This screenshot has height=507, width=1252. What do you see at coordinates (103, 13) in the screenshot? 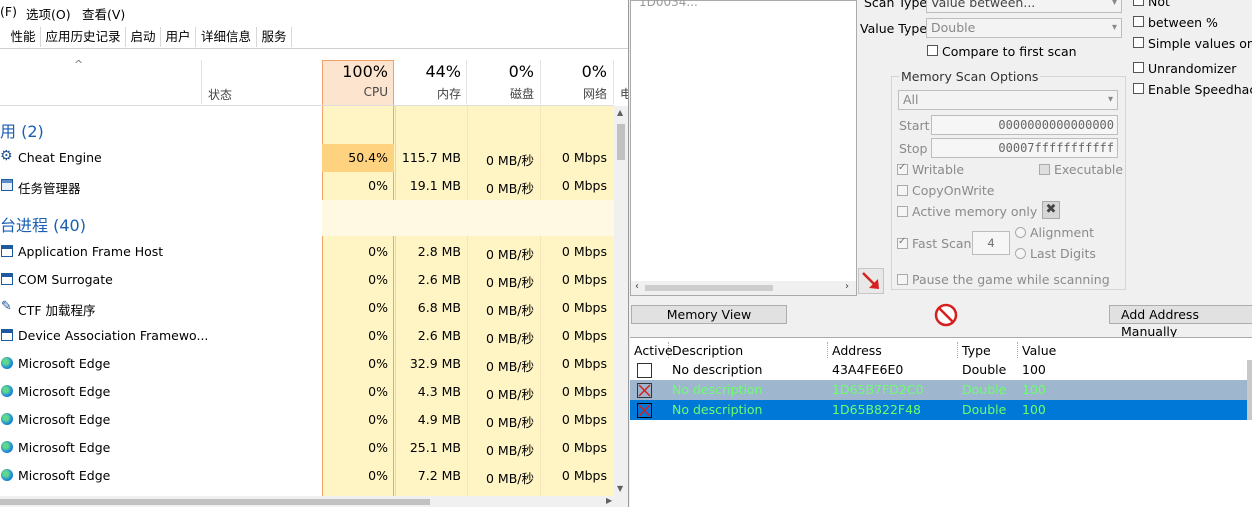
I see `menu-view: 查看(V)` at bounding box center [103, 13].